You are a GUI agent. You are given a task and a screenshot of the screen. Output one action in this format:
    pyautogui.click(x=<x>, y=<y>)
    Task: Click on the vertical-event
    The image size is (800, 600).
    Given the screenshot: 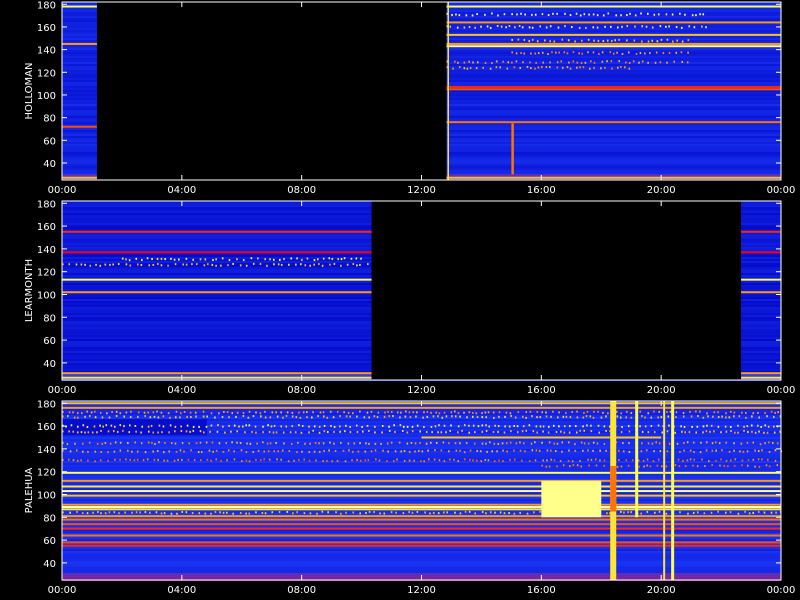 What is the action you would take?
    pyautogui.click(x=571, y=499)
    